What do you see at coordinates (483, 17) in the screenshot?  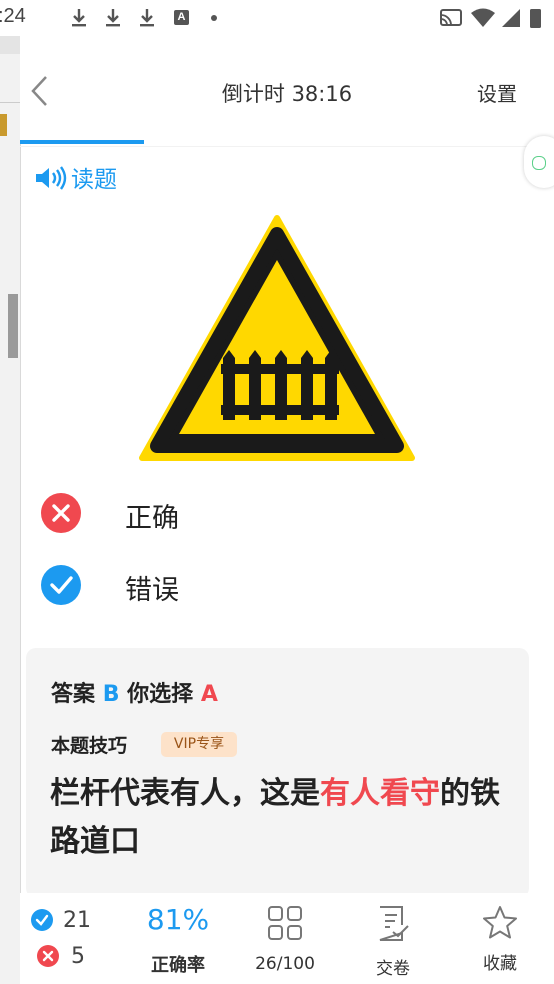 I see `wifi-icon` at bounding box center [483, 17].